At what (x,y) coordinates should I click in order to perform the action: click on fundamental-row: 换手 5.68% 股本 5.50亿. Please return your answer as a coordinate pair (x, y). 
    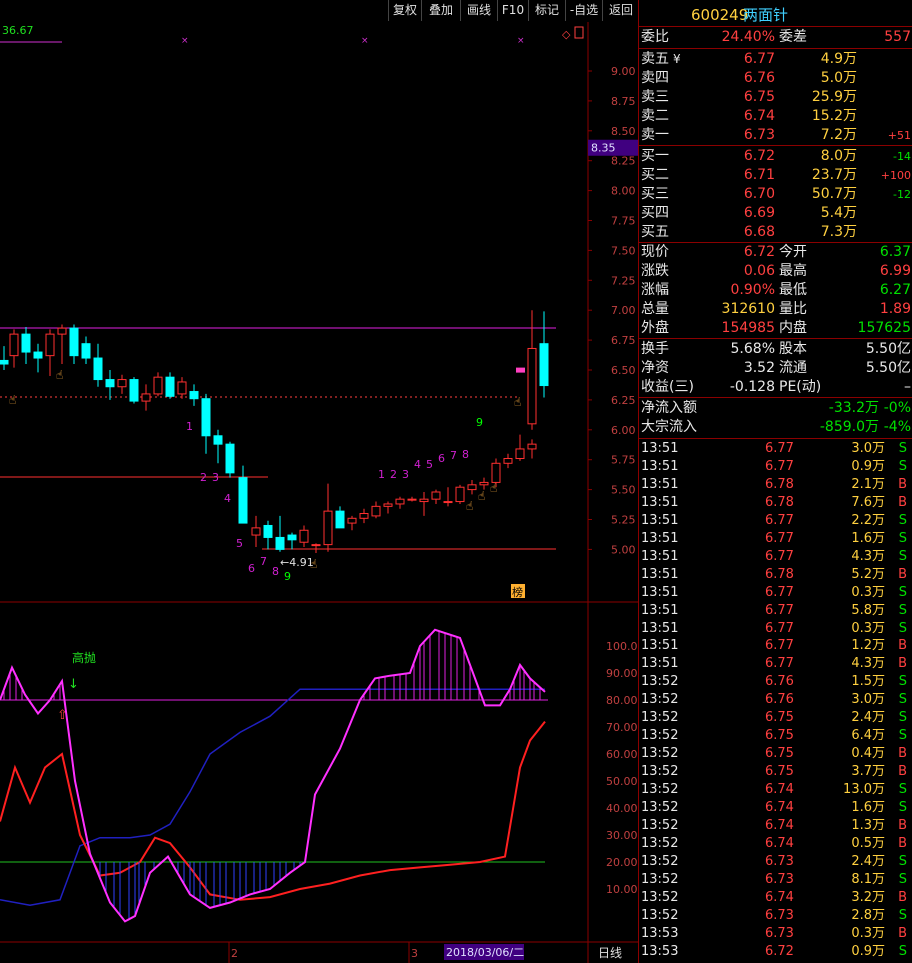
    Looking at the image, I should click on (775, 349).